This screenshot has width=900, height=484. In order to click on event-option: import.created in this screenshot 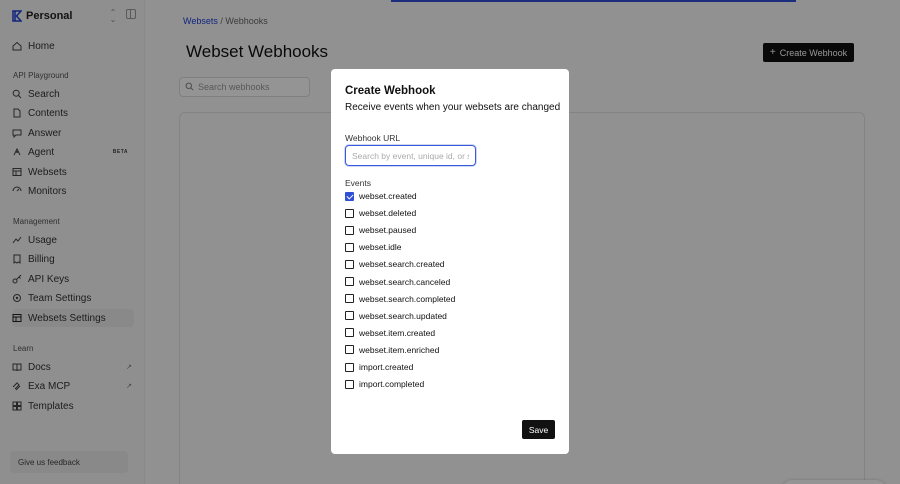, I will do `click(379, 367)`.